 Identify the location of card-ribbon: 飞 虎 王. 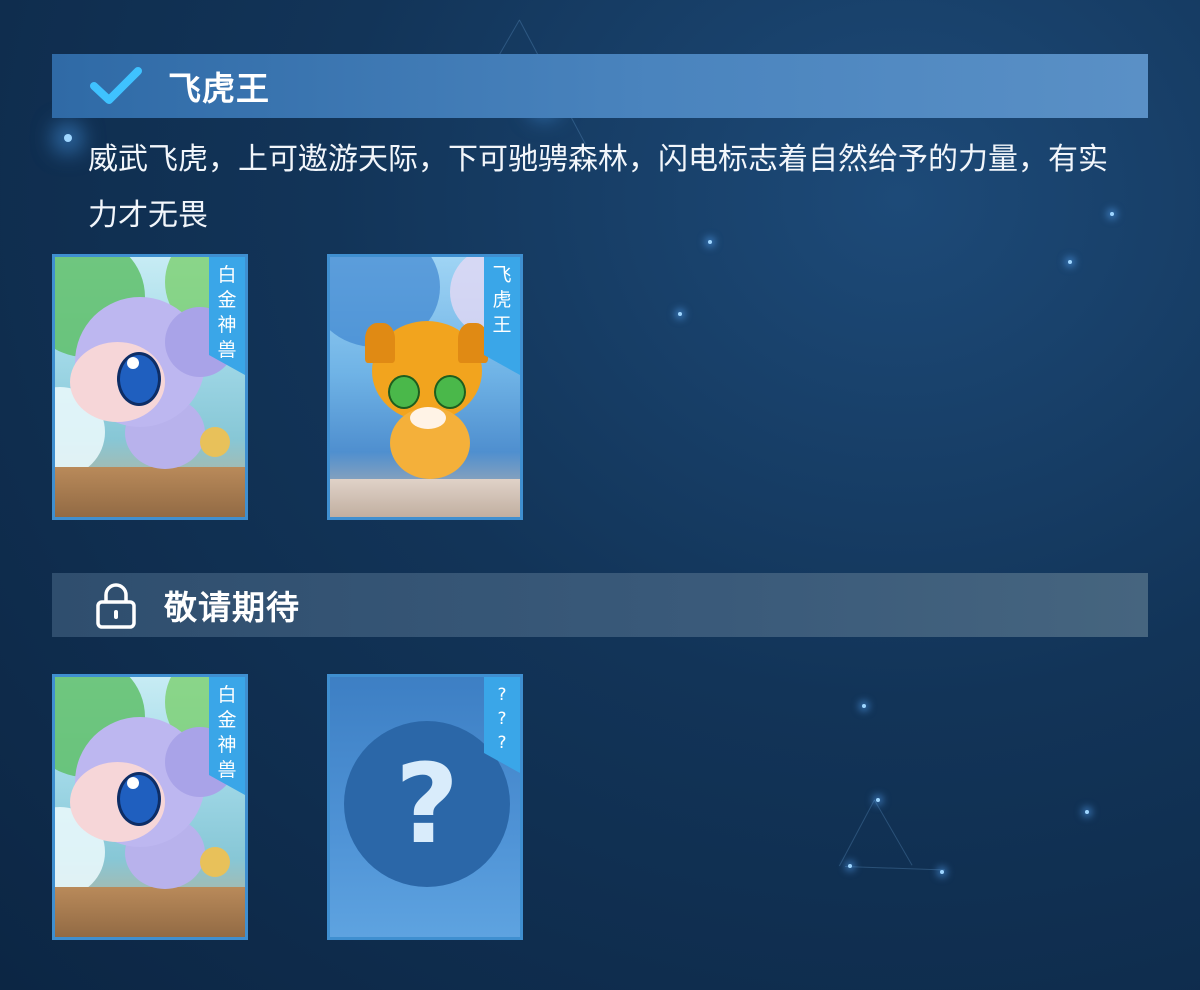
(502, 316).